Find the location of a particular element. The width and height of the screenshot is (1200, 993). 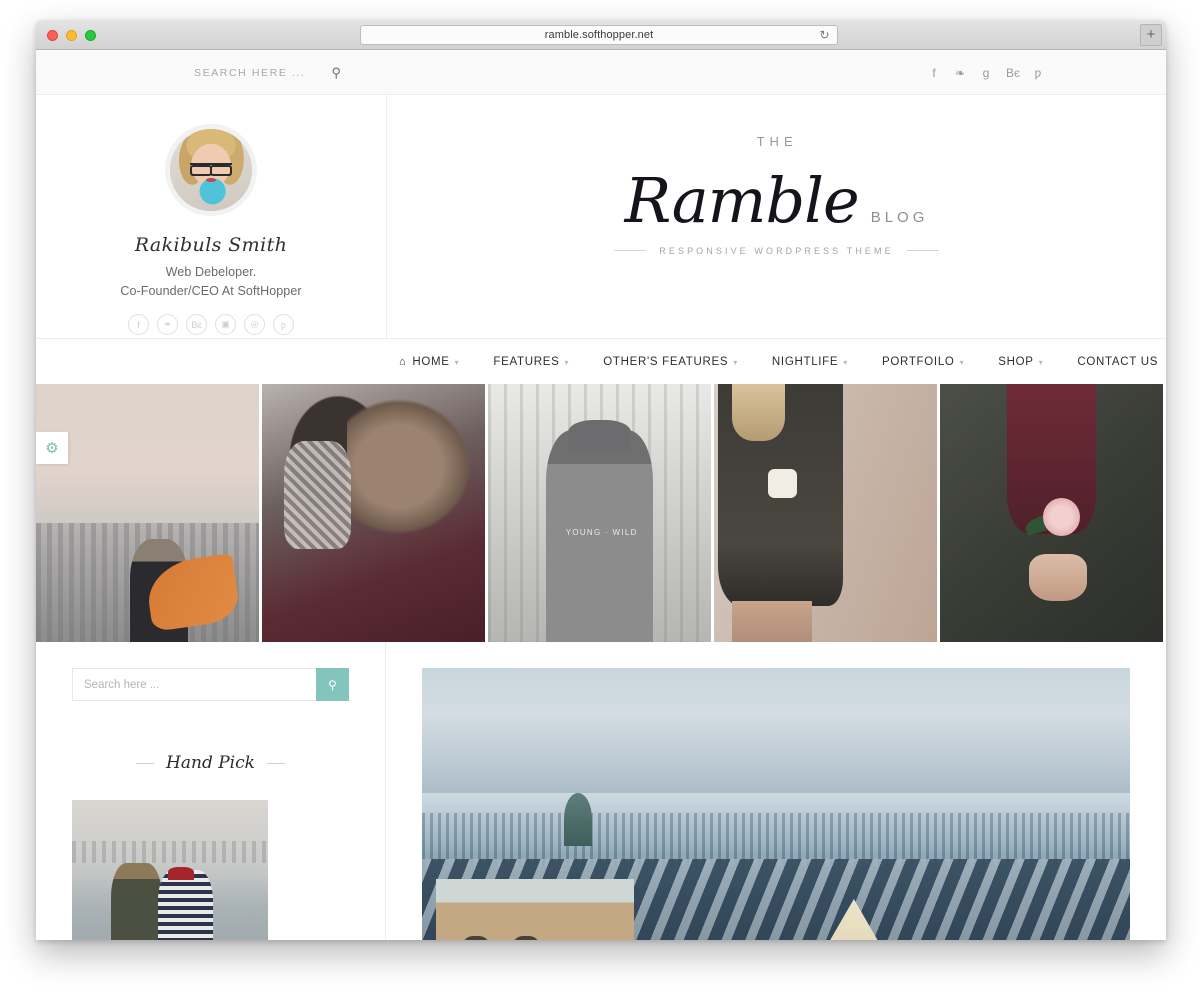

nav-label: OTHER'S FEATURES is located at coordinates (666, 361).